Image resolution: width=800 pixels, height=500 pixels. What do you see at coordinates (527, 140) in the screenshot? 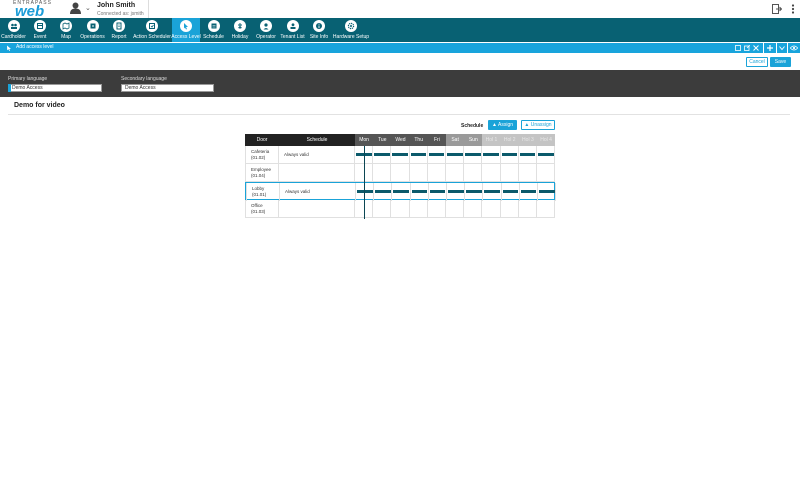
I see `column-header-day: Hol 3` at bounding box center [527, 140].